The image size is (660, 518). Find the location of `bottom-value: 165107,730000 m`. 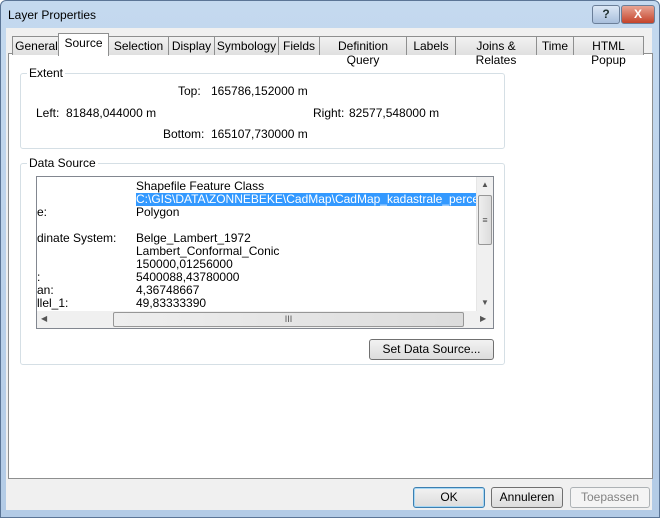

bottom-value: 165107,730000 m is located at coordinates (259, 134).